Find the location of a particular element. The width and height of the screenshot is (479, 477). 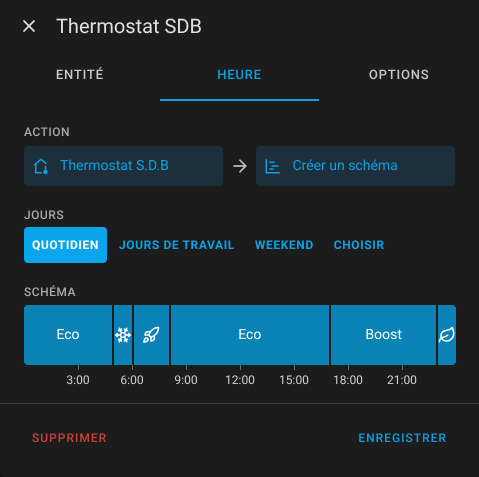

save-button: ENREGISTRER is located at coordinates (402, 438).